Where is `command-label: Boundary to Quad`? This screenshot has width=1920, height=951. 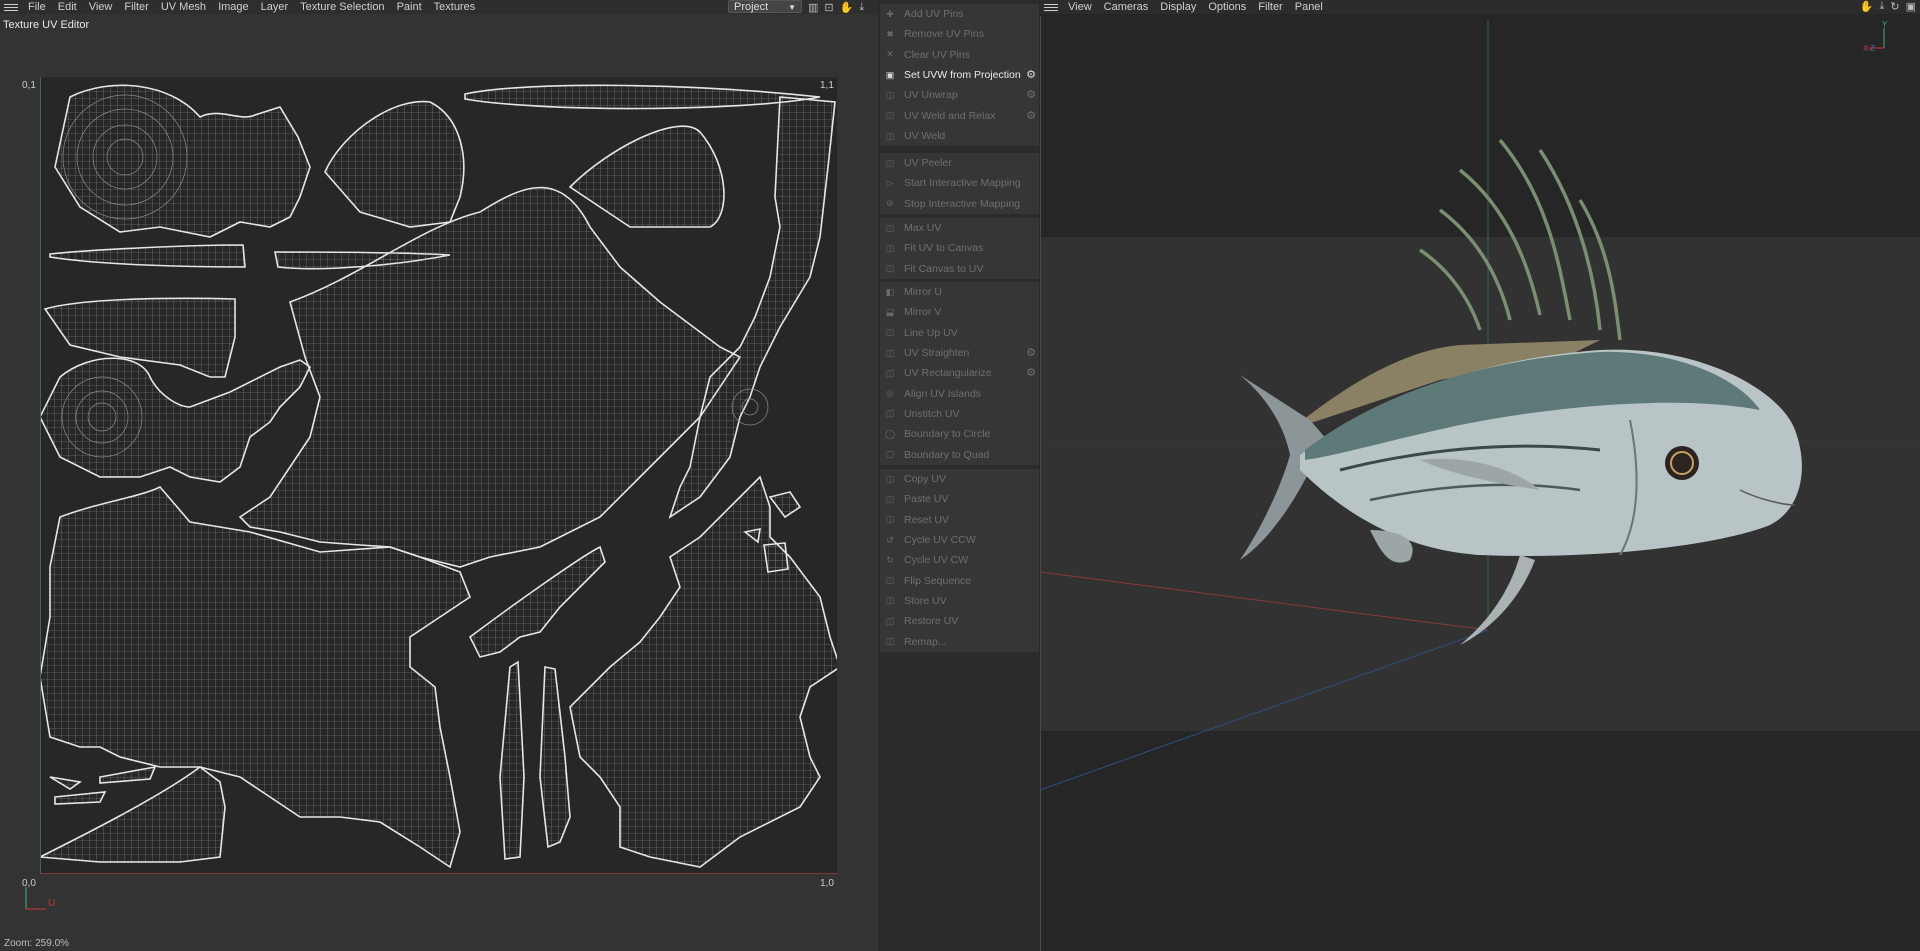 command-label: Boundary to Quad is located at coordinates (947, 454).